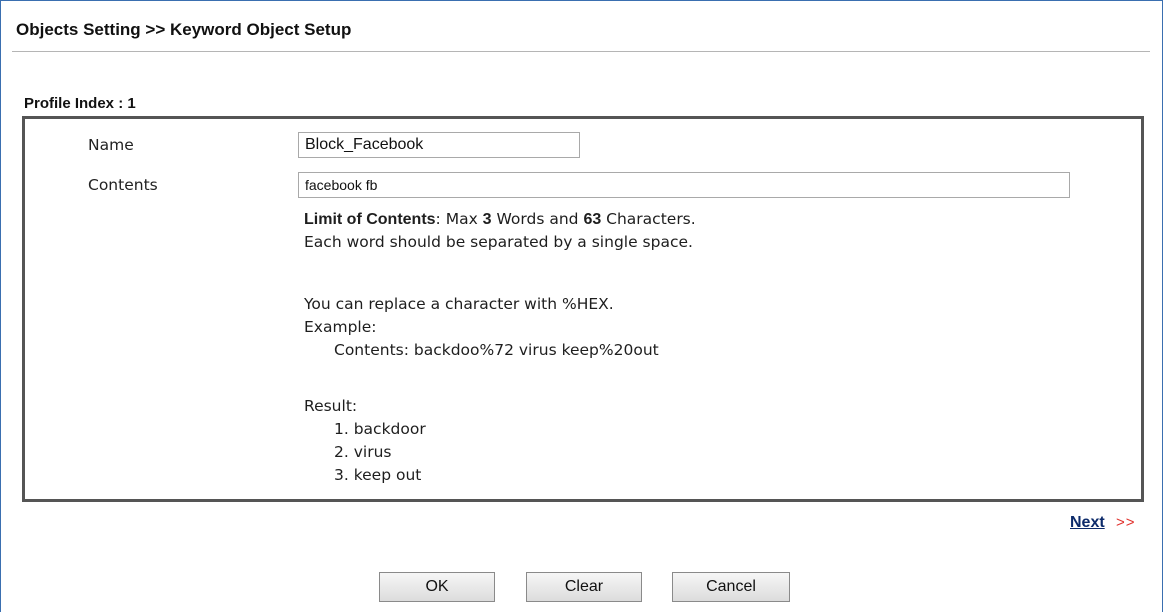 The height and width of the screenshot is (612, 1165). Describe the element at coordinates (80, 103) in the screenshot. I see `profile-index-label: Profile Index : 1` at that location.